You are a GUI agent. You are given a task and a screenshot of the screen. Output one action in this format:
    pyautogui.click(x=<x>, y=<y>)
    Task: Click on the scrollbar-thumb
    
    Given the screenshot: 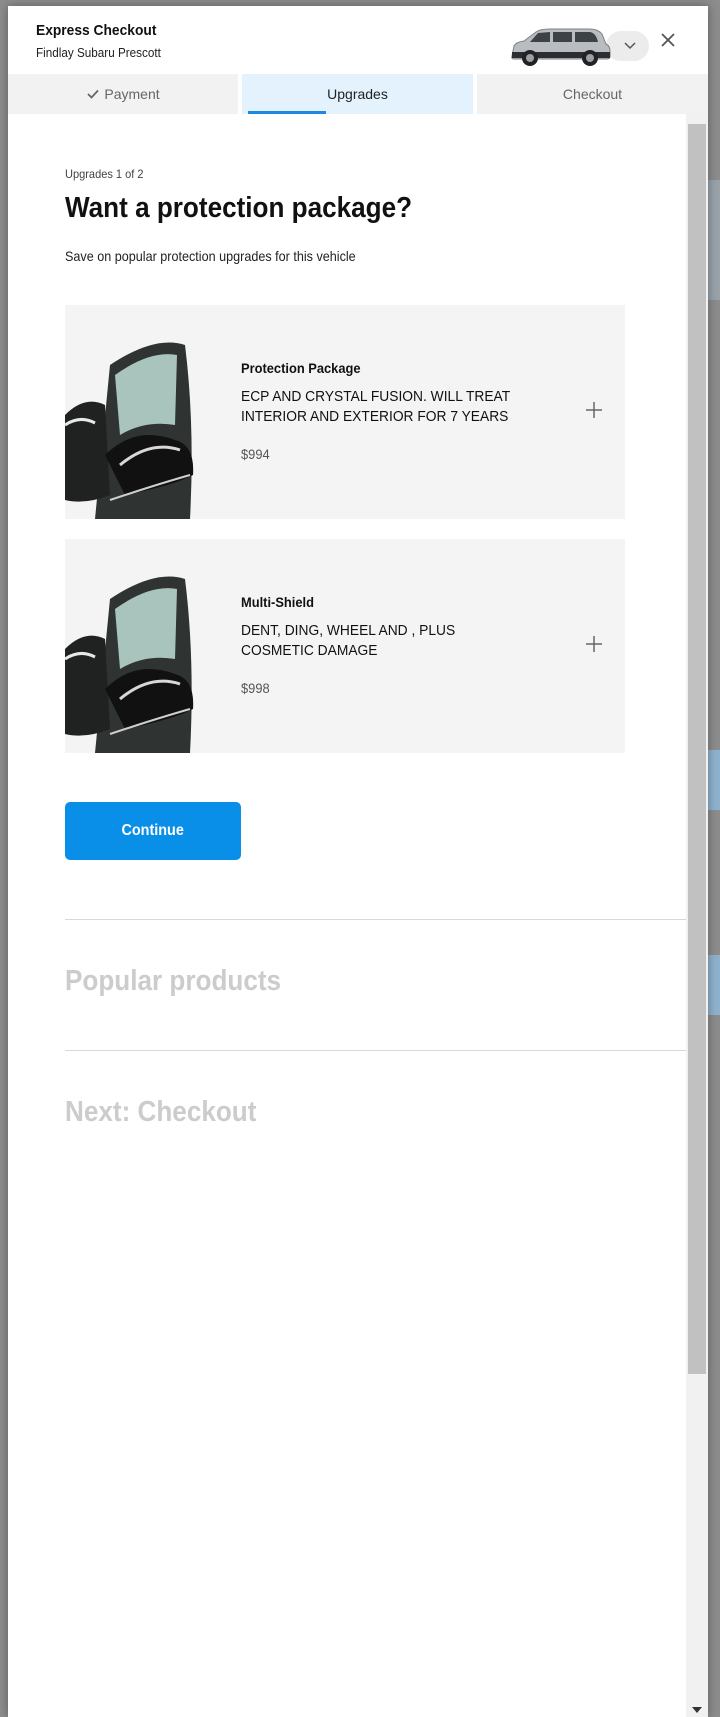 What is the action you would take?
    pyautogui.click(x=697, y=749)
    